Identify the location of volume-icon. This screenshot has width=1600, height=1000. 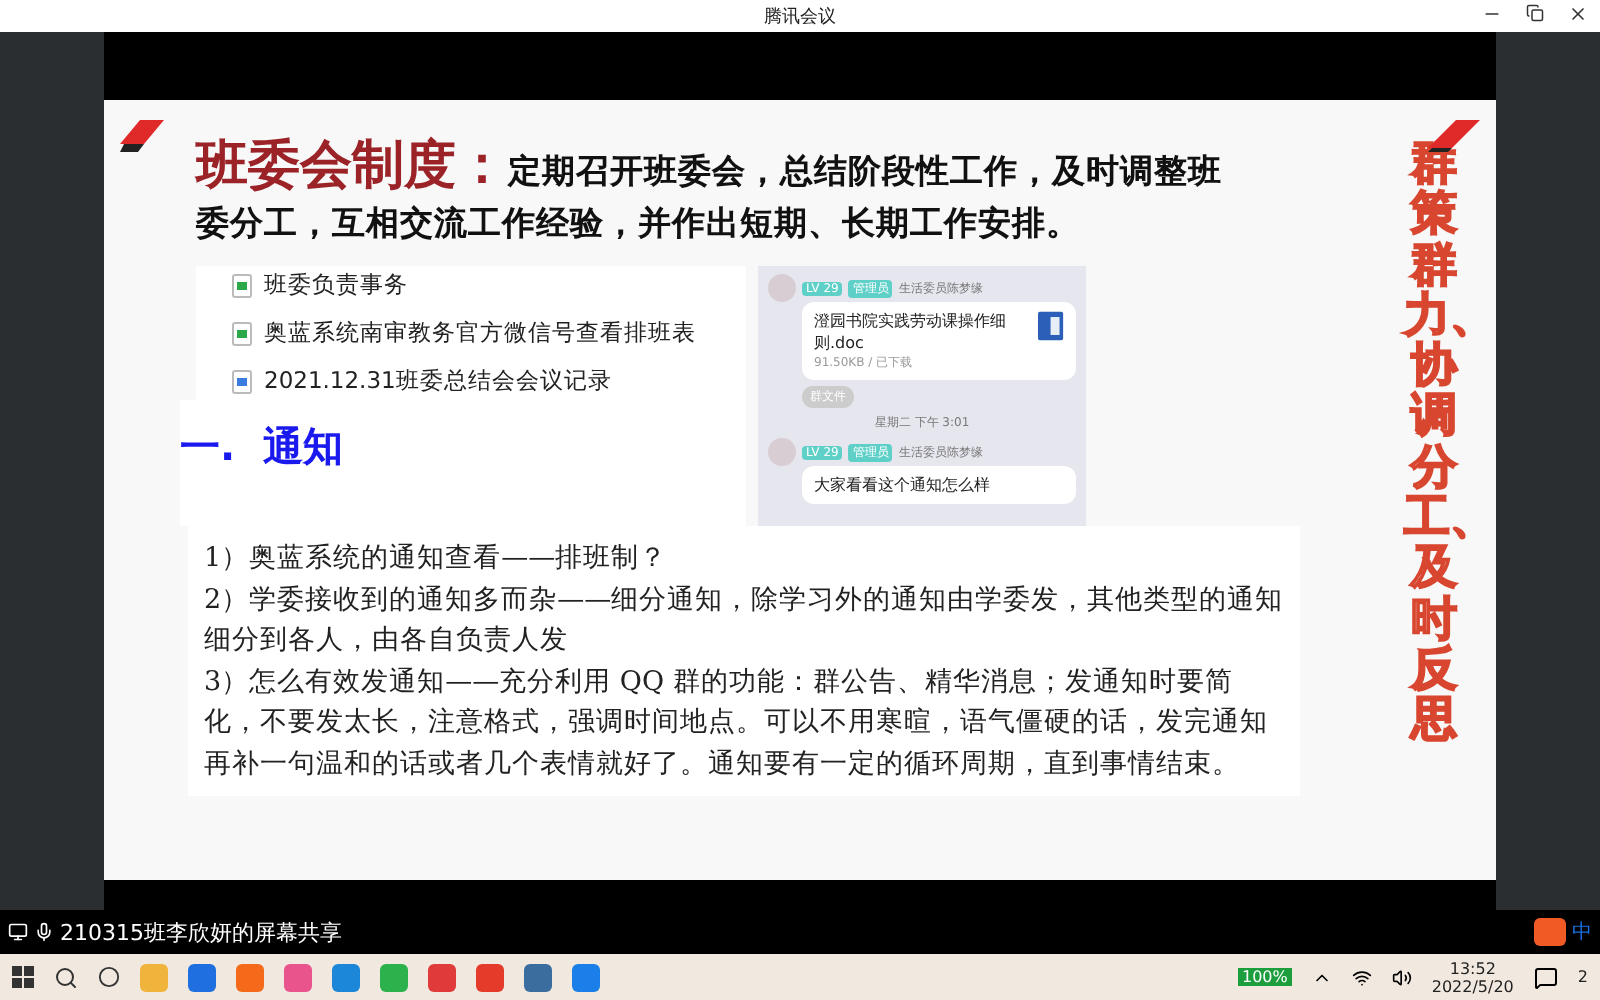
(1401, 977).